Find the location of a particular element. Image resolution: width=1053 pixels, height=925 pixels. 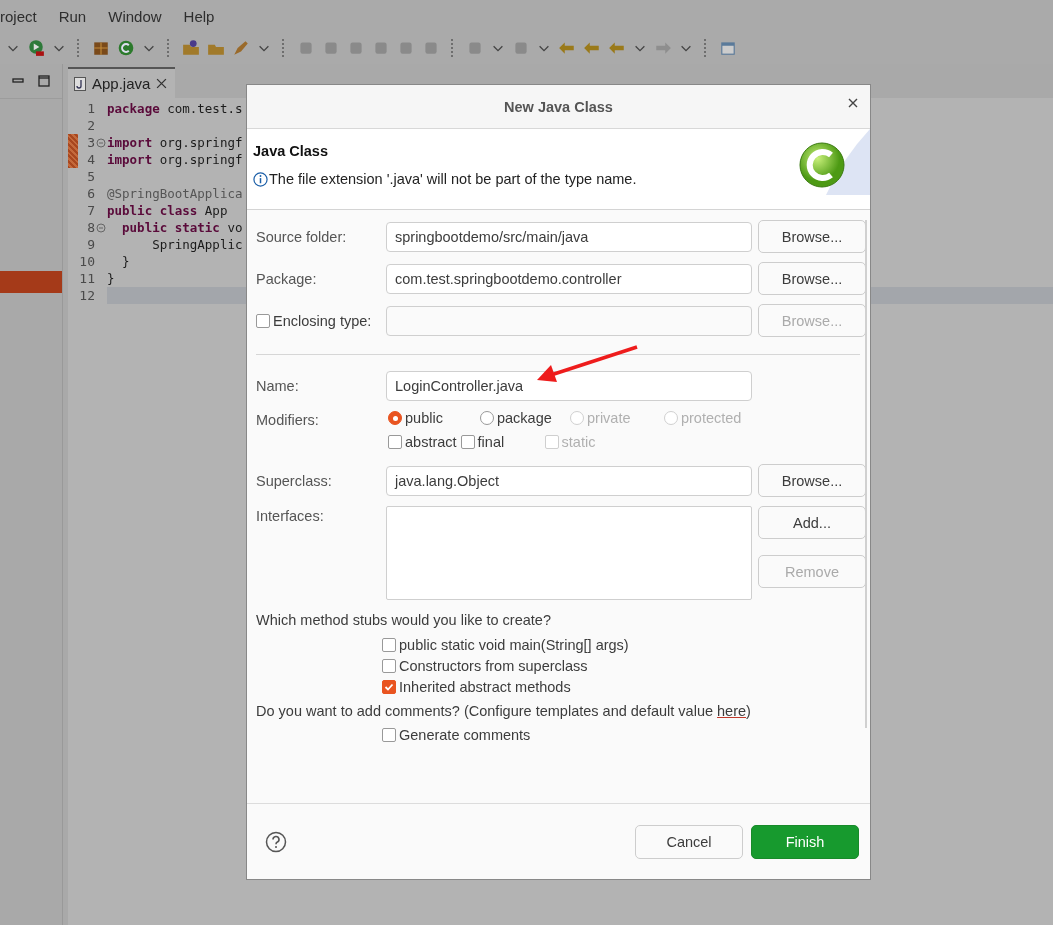

header-title: Java Class is located at coordinates (291, 151).